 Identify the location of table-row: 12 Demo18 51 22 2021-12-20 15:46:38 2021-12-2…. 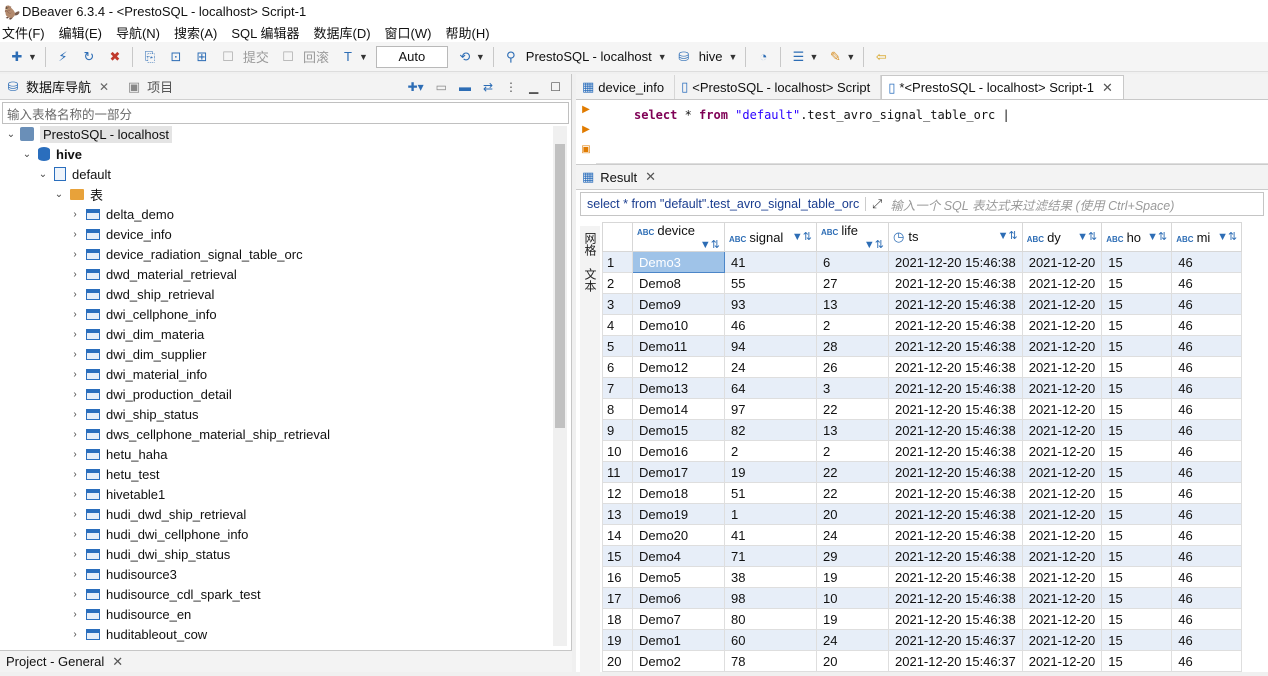
(922, 493).